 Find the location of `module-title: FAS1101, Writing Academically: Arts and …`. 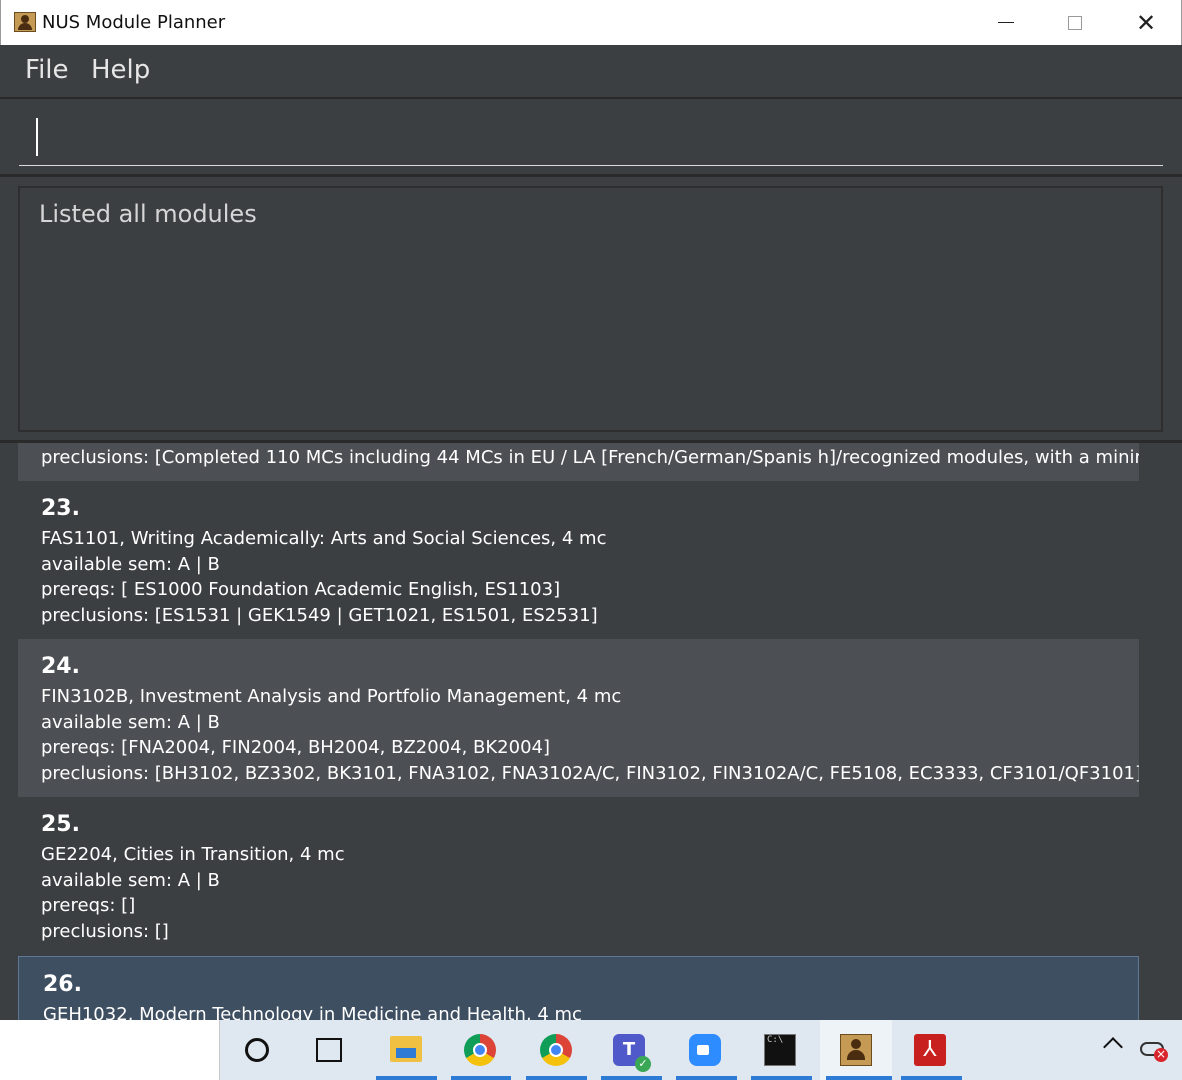

module-title: FAS1101, Writing Academically: Arts and … is located at coordinates (324, 538).